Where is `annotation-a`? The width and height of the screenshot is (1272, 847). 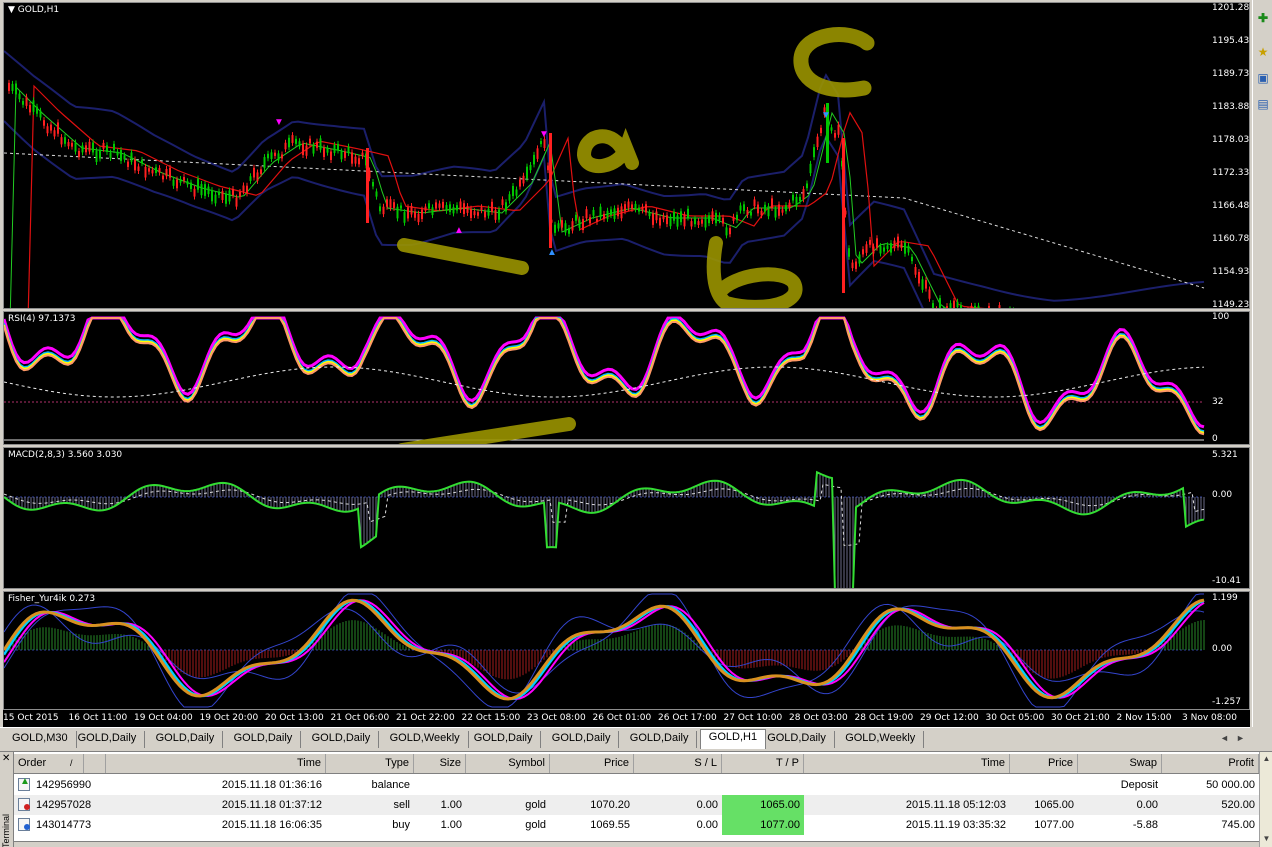 annotation-a is located at coordinates (607, 151).